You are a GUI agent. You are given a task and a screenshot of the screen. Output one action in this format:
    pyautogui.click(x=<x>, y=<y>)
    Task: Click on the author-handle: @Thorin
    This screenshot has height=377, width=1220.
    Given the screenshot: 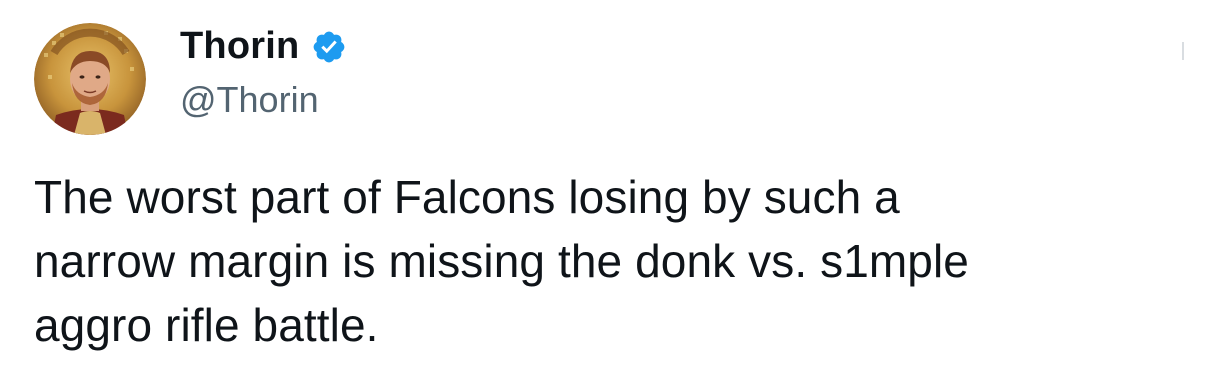 What is the action you would take?
    pyautogui.click(x=249, y=100)
    